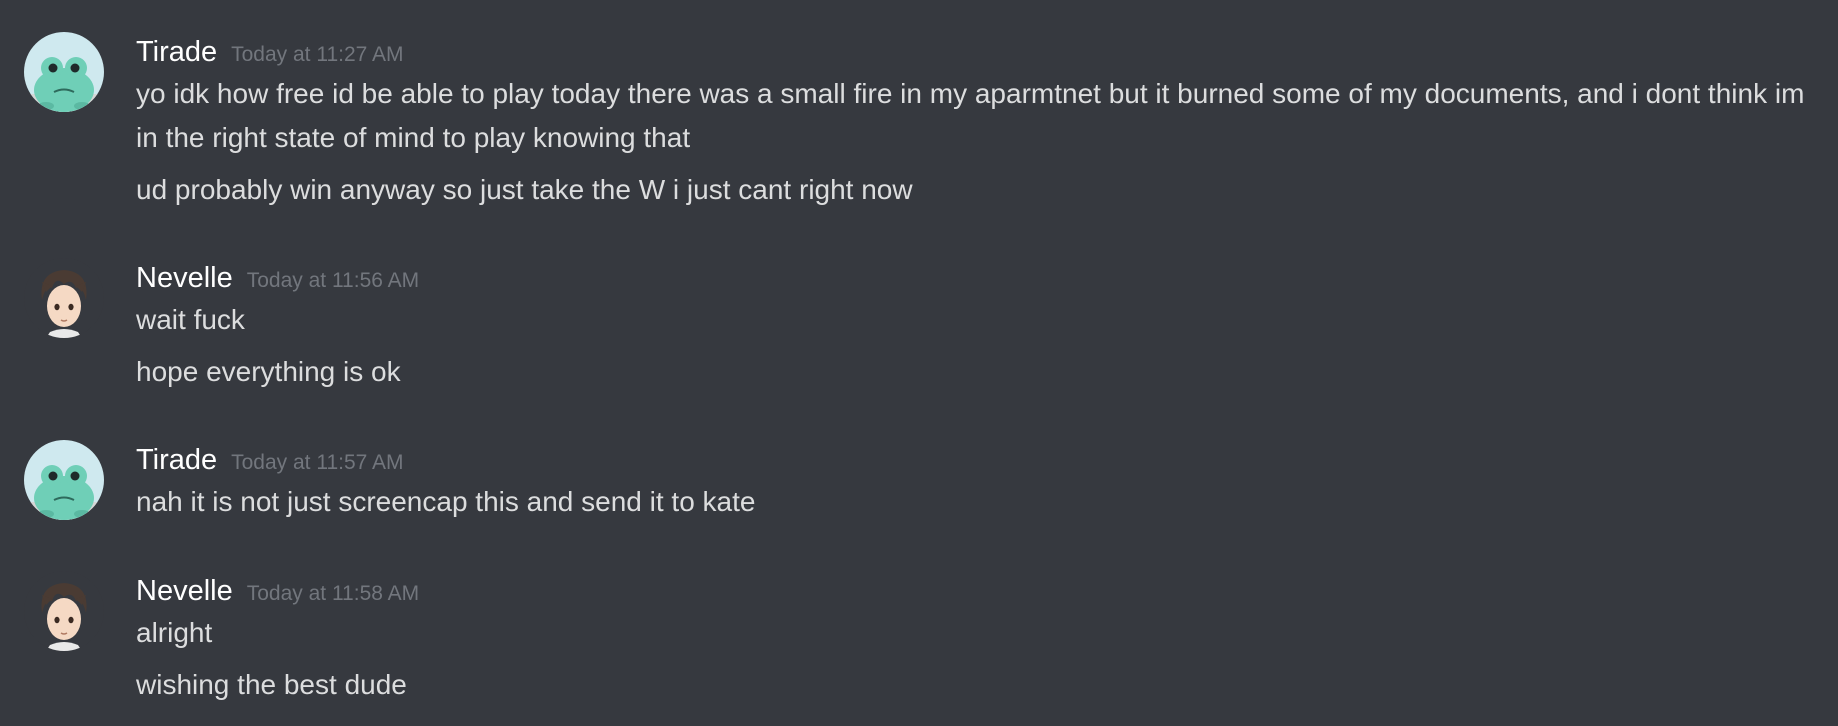 The image size is (1838, 726). What do you see at coordinates (977, 460) in the screenshot?
I see `message-header: Tirade Today at 11:57 AM` at bounding box center [977, 460].